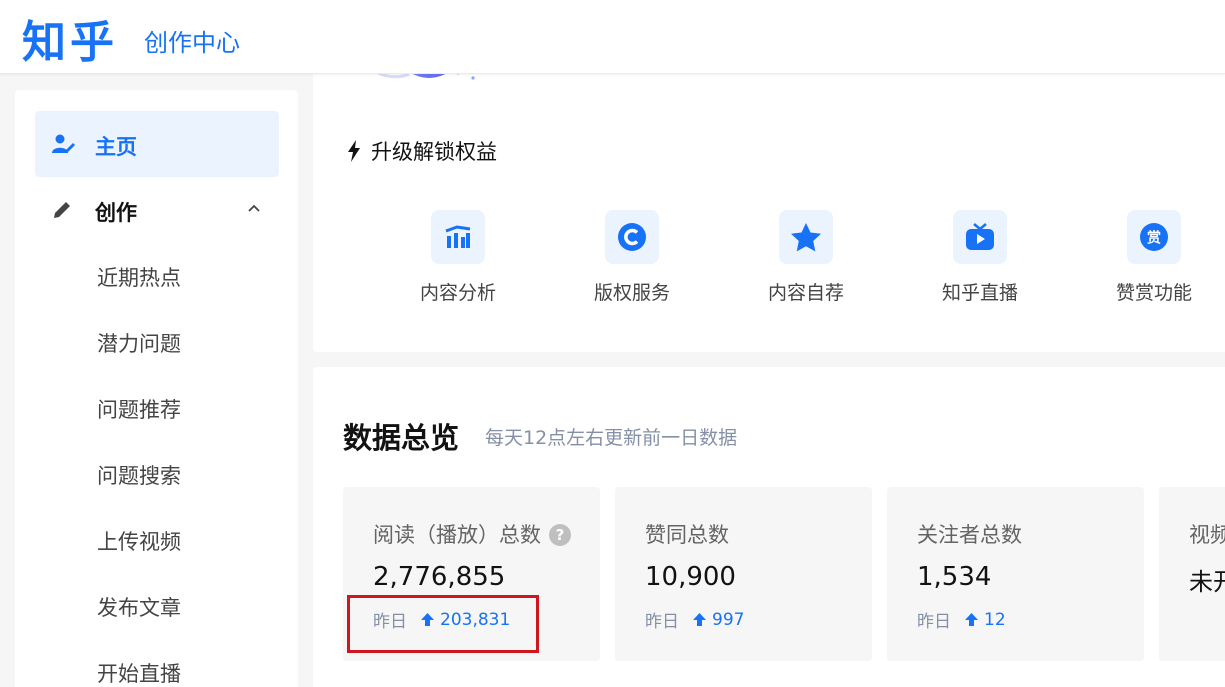 The width and height of the screenshot is (1225, 687). I want to click on tool-content-self-recommend: 内容自荐, so click(809, 260).